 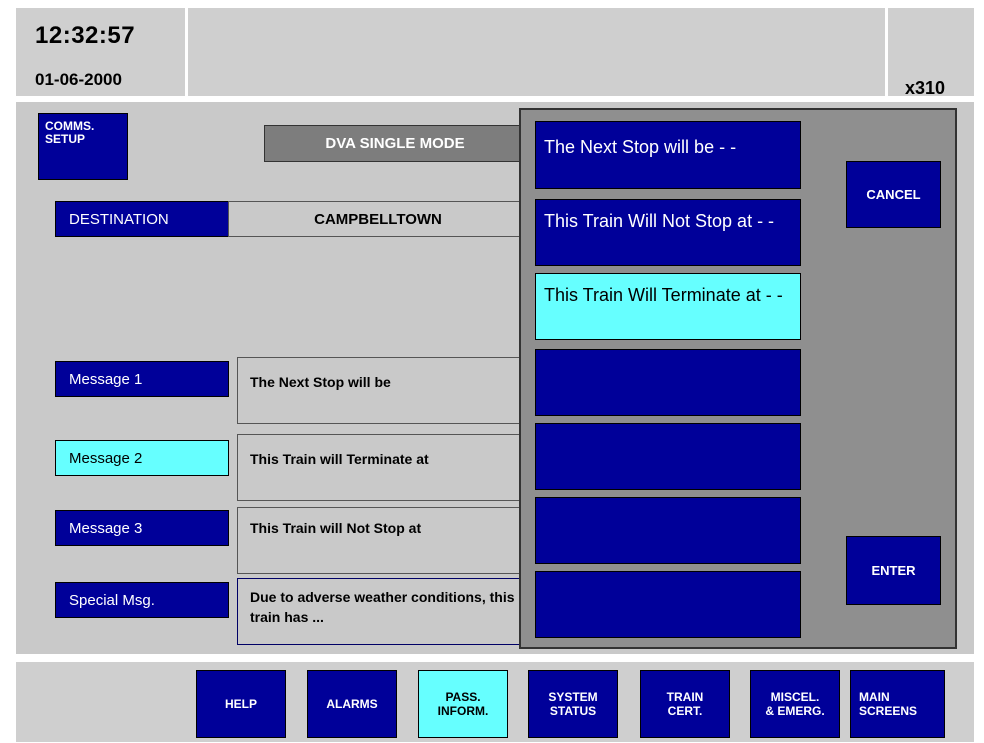 I want to click on comms-setup-line2: SETUP, so click(x=65, y=139).